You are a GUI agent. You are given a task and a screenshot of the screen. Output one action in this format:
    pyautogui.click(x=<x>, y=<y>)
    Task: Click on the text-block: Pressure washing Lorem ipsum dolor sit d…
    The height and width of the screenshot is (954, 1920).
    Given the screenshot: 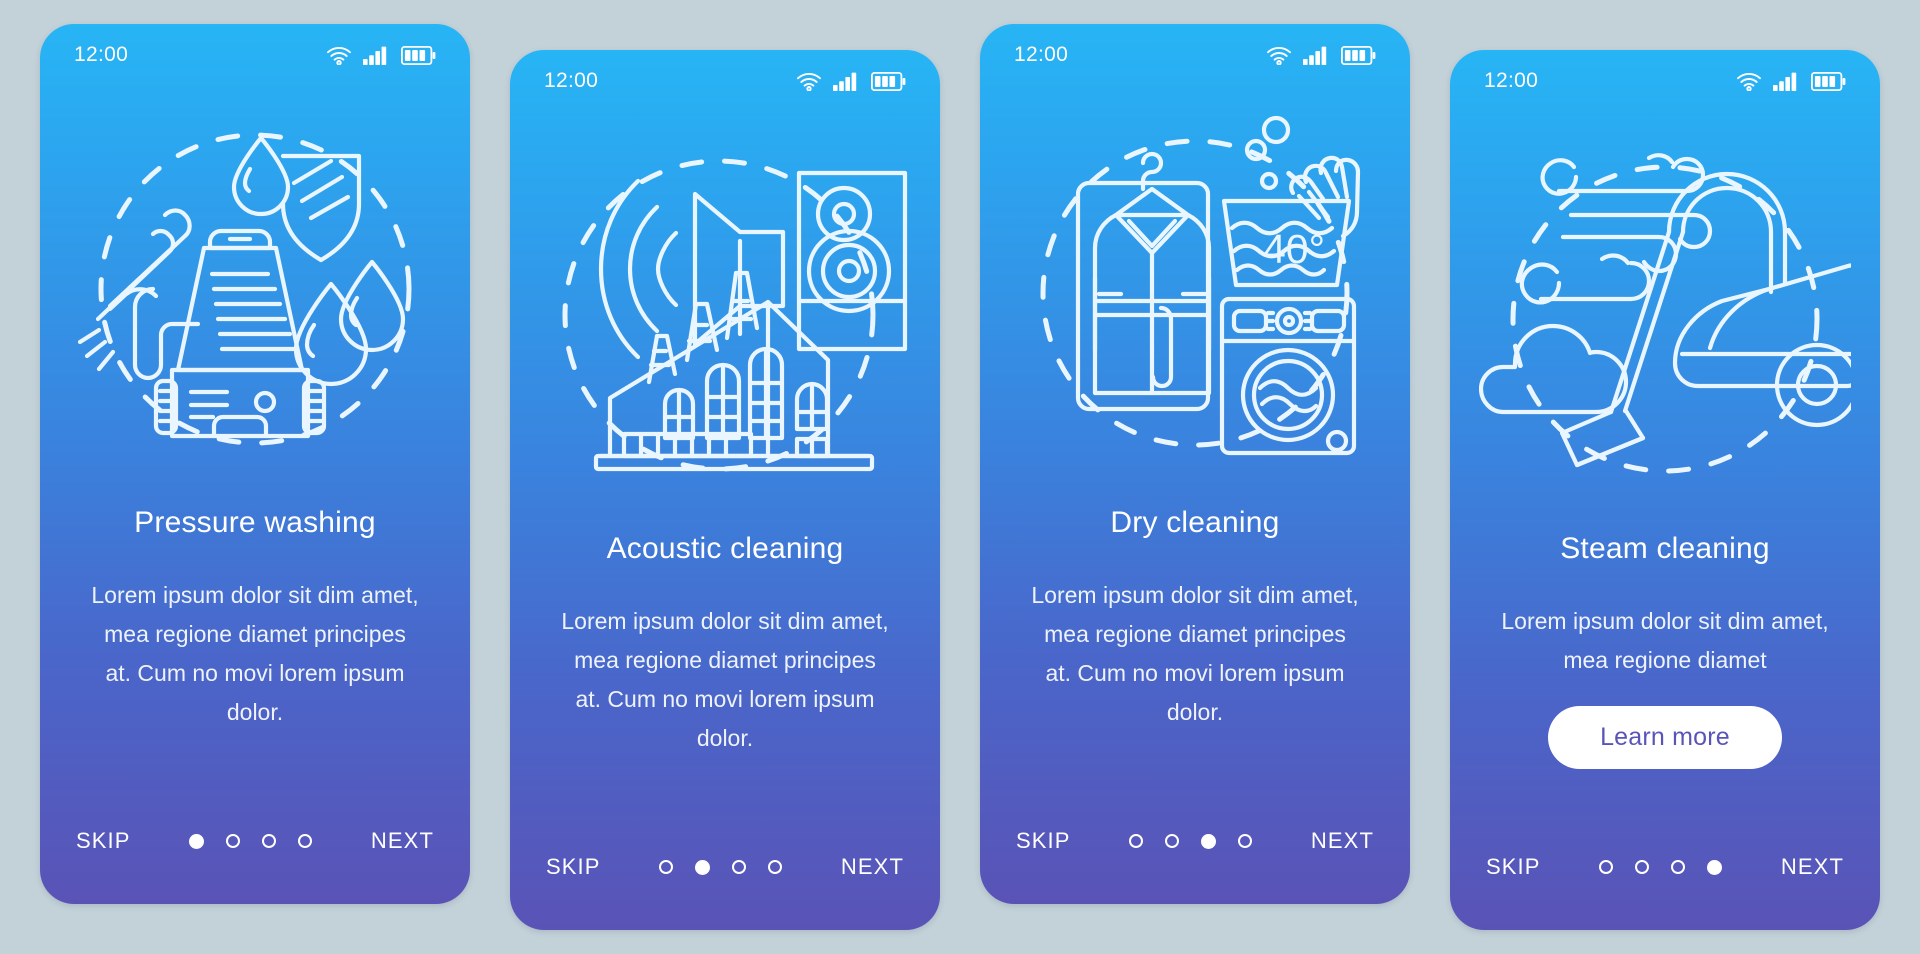 What is the action you would take?
    pyautogui.click(x=255, y=632)
    